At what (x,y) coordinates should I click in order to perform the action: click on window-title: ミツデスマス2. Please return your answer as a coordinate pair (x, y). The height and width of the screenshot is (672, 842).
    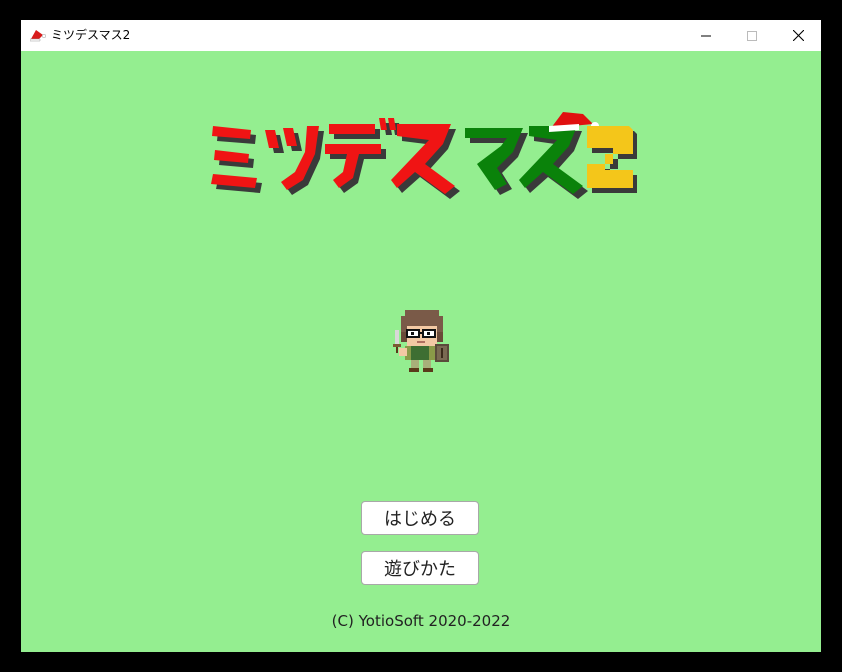
    Looking at the image, I should click on (91, 35).